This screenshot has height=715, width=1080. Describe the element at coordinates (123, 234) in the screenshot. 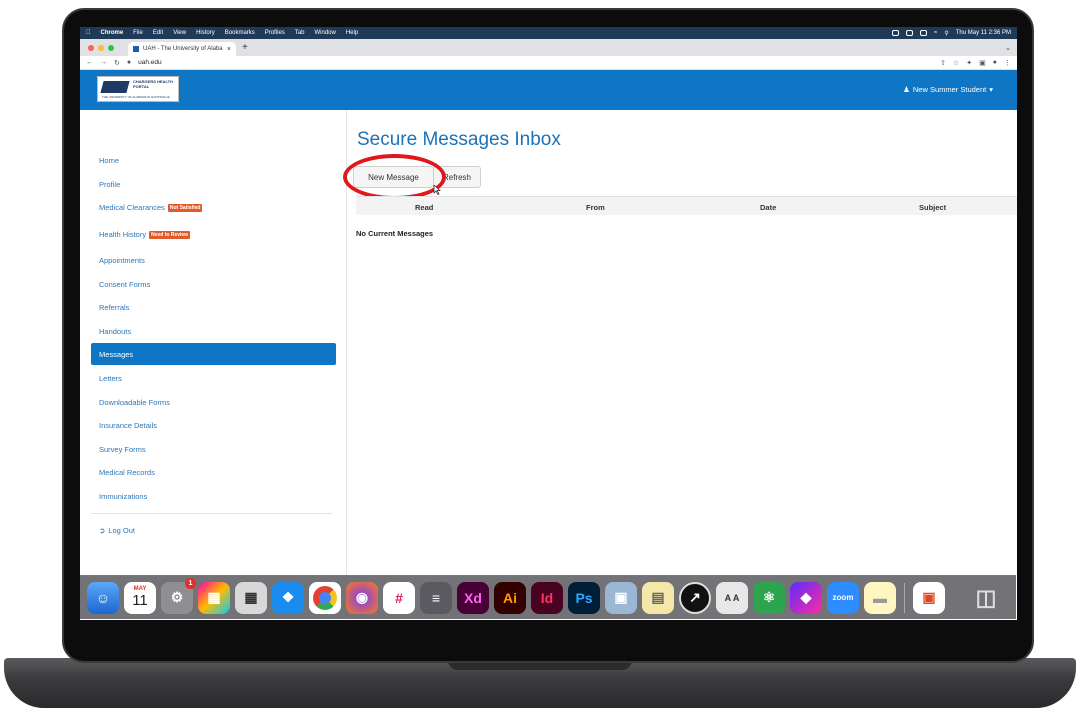

I see `sidebar-item-label: Health History` at that location.